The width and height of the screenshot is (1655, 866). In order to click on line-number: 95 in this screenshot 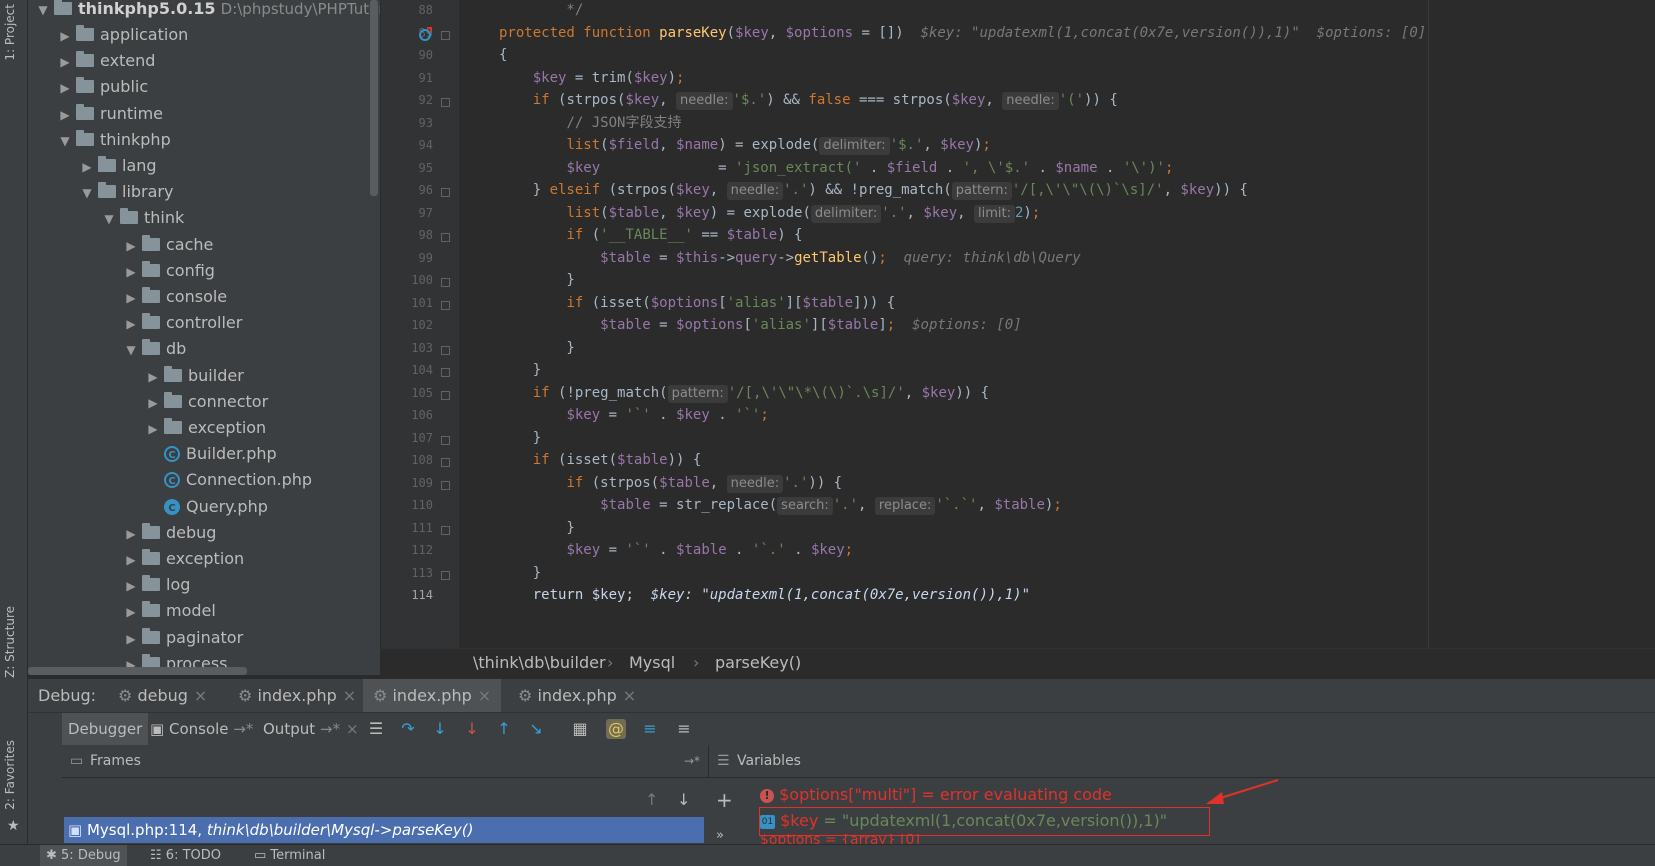, I will do `click(407, 168)`.